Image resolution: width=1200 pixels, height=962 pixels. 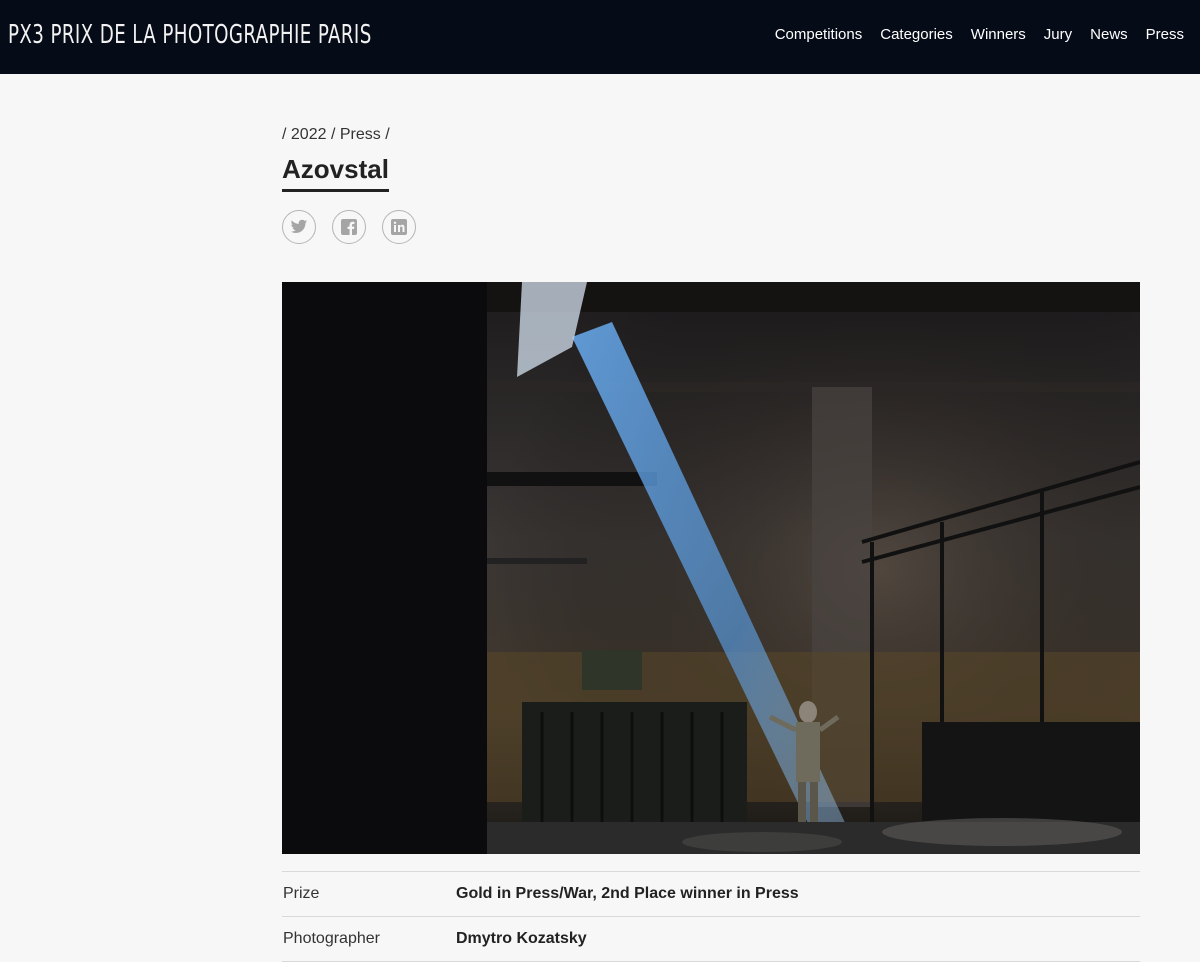 I want to click on table-row: Photographer Dmytro Kozatsky, so click(x=711, y=939).